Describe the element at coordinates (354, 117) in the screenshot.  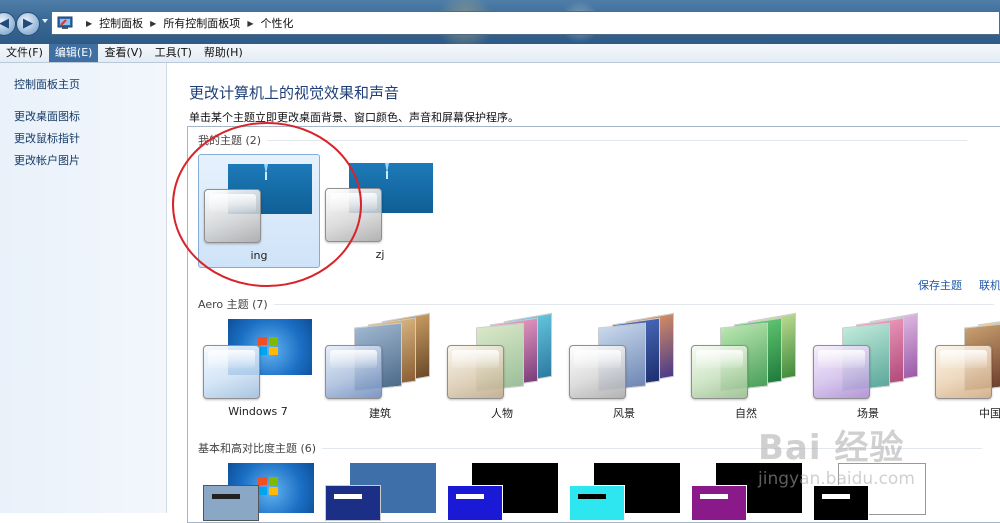
I see `page-subtitle: 单击某个主题立即更改桌面背景、窗口颜色、声音和屏幕保护程序。` at that location.